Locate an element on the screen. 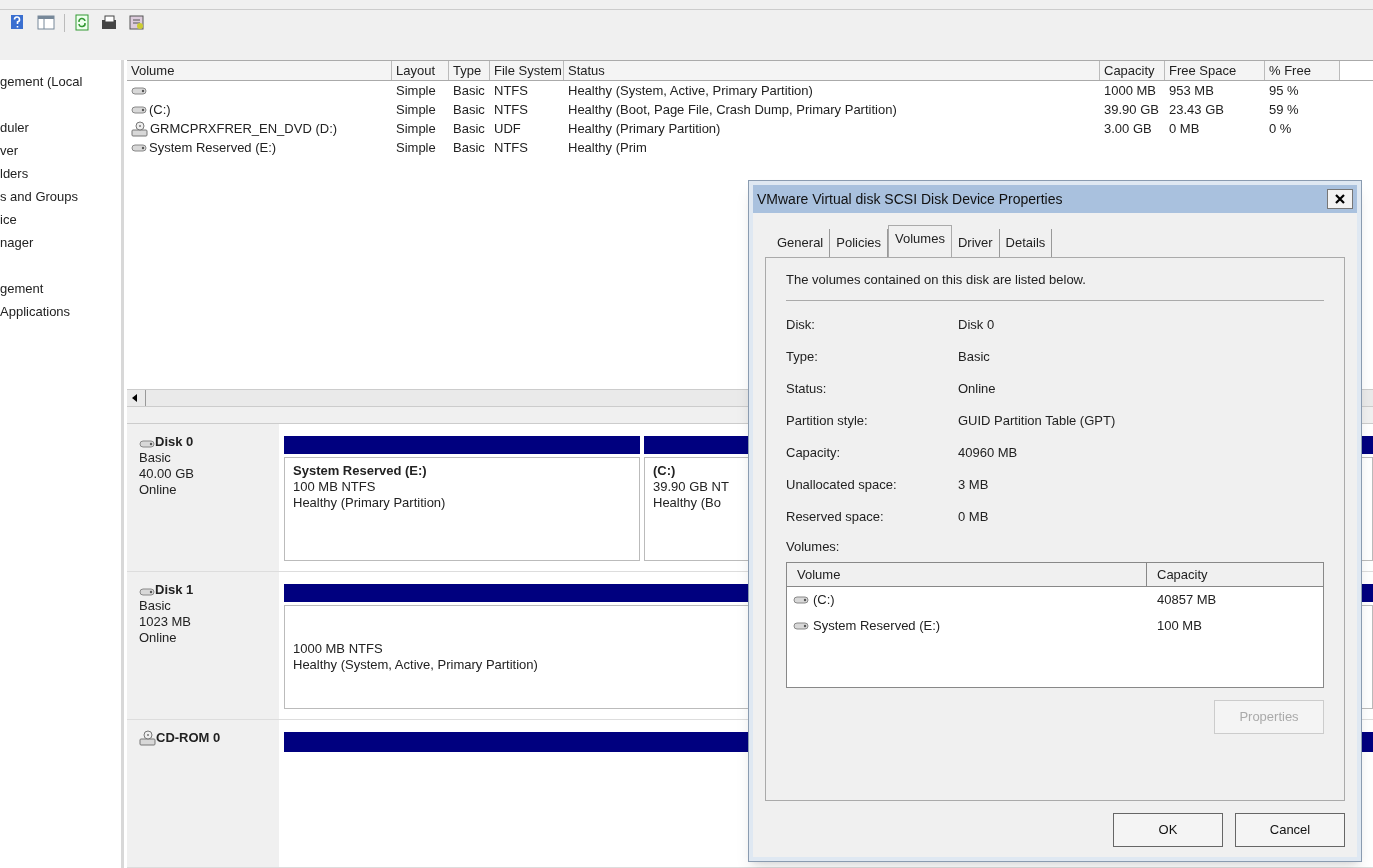 The image size is (1373, 868). property-value: GUID Partition Table (GPT) is located at coordinates (1037, 420).